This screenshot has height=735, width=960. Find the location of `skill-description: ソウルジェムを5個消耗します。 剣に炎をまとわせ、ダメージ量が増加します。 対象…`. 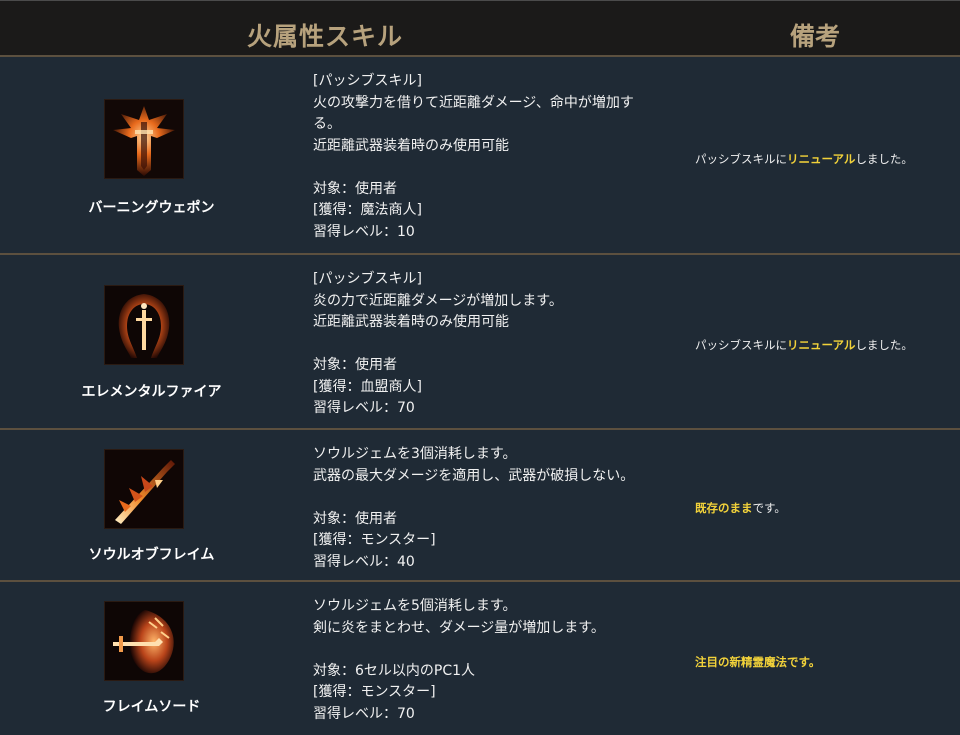

skill-description: ソウルジェムを5個消耗します。 剣に炎をまとわせ、ダメージ量が増加します。 対象… is located at coordinates (459, 660).